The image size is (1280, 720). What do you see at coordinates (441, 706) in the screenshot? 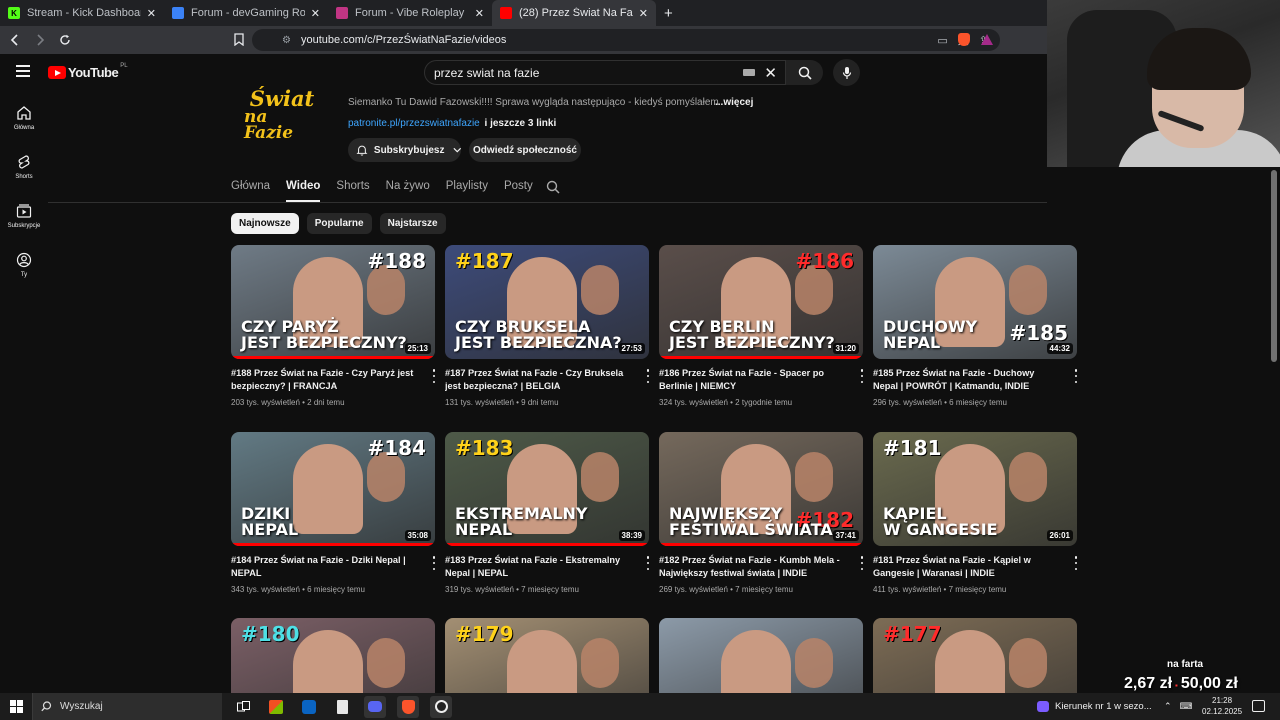
I see `obs-icon` at bounding box center [441, 706].